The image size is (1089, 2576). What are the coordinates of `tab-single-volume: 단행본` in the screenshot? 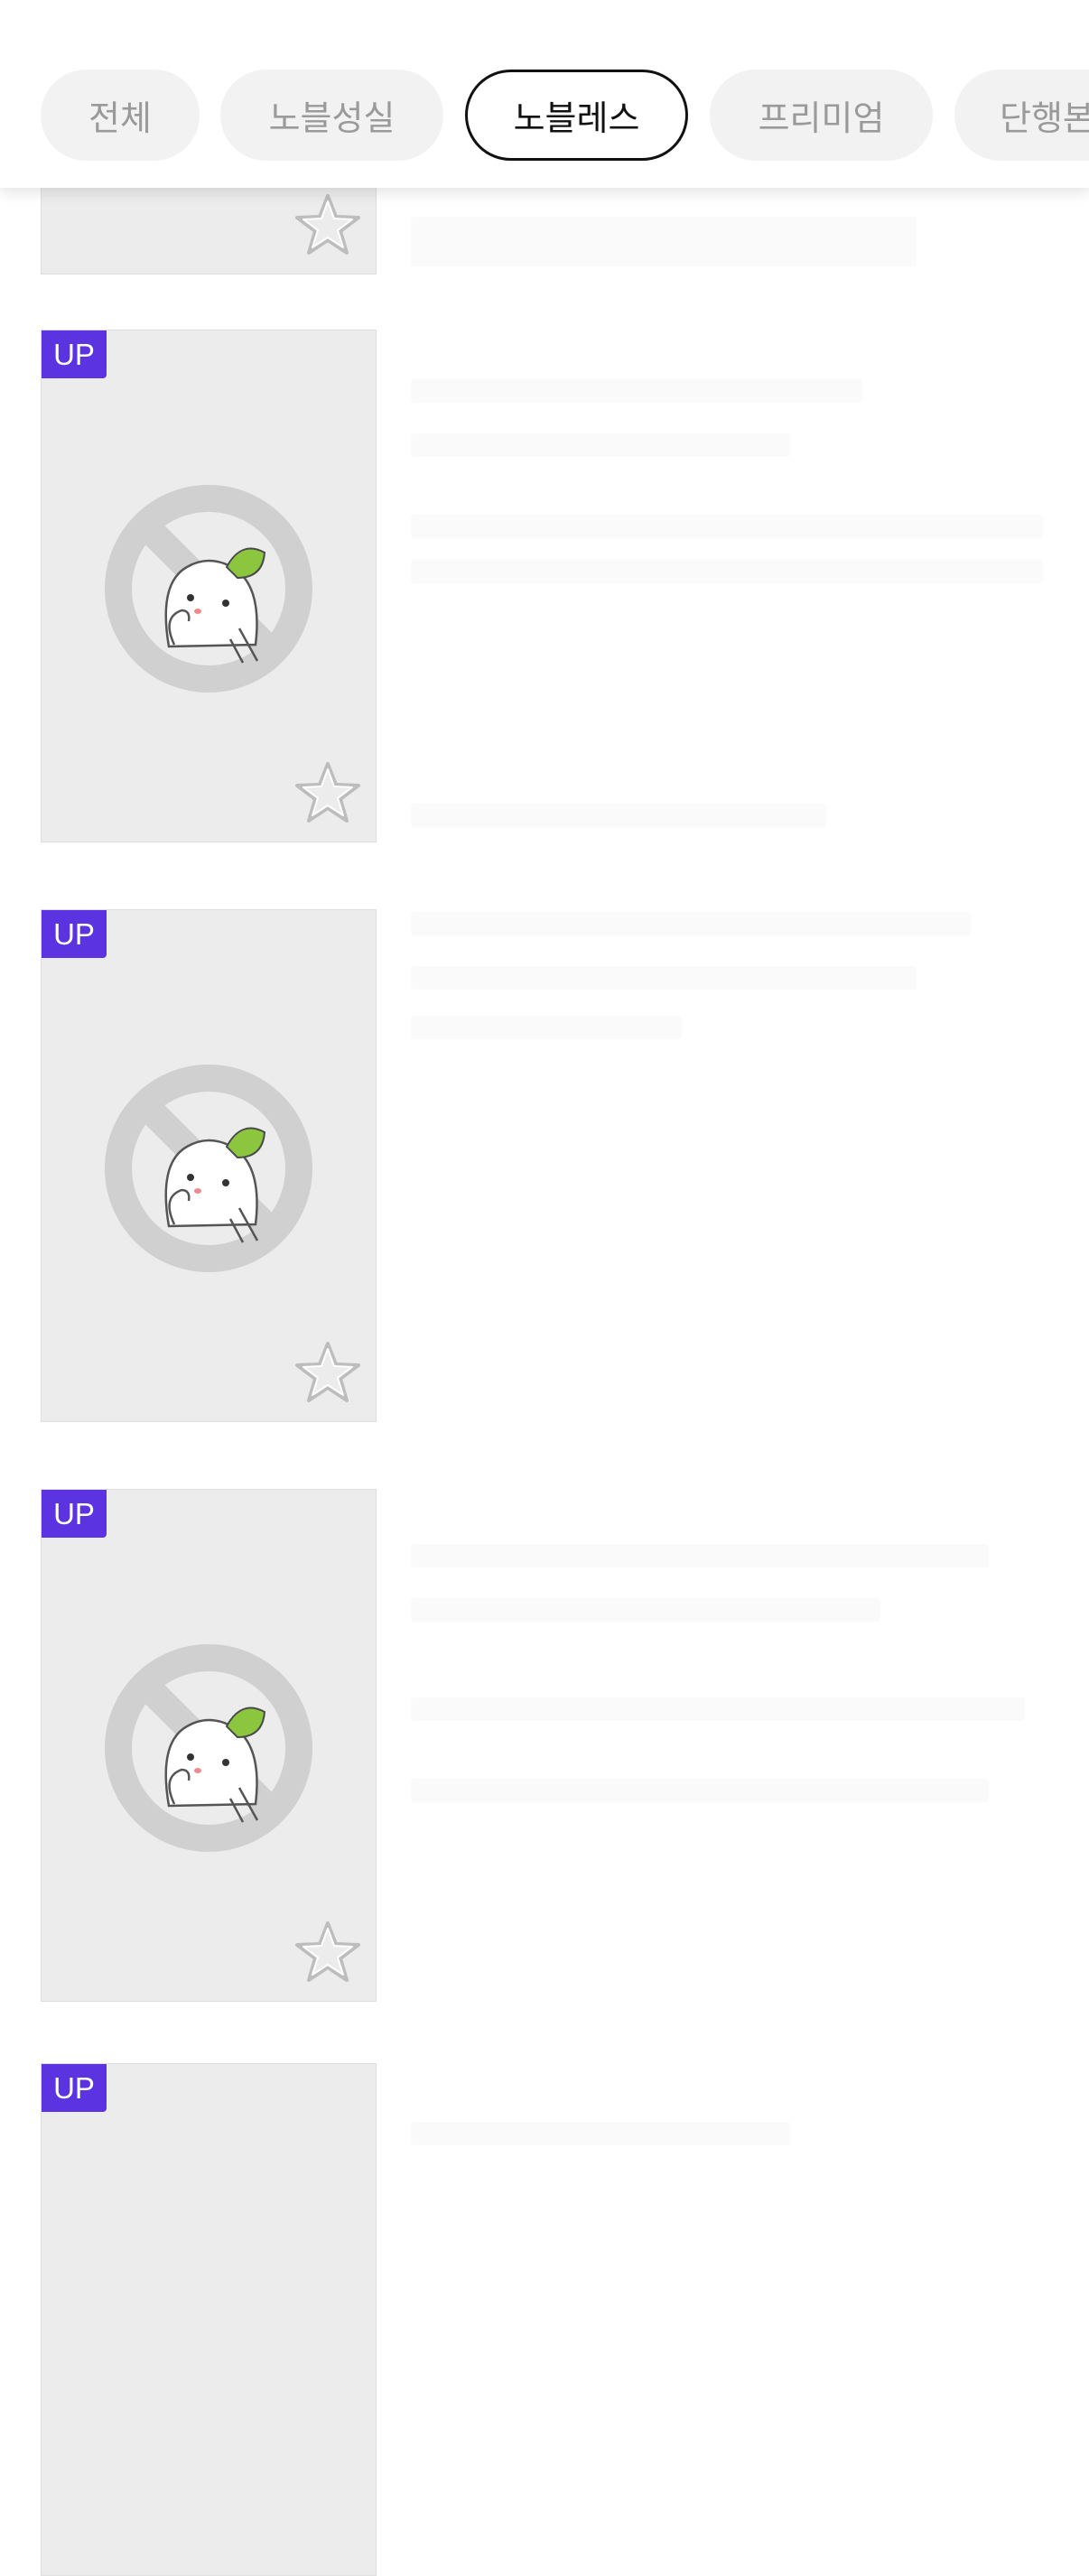 It's located at (1022, 115).